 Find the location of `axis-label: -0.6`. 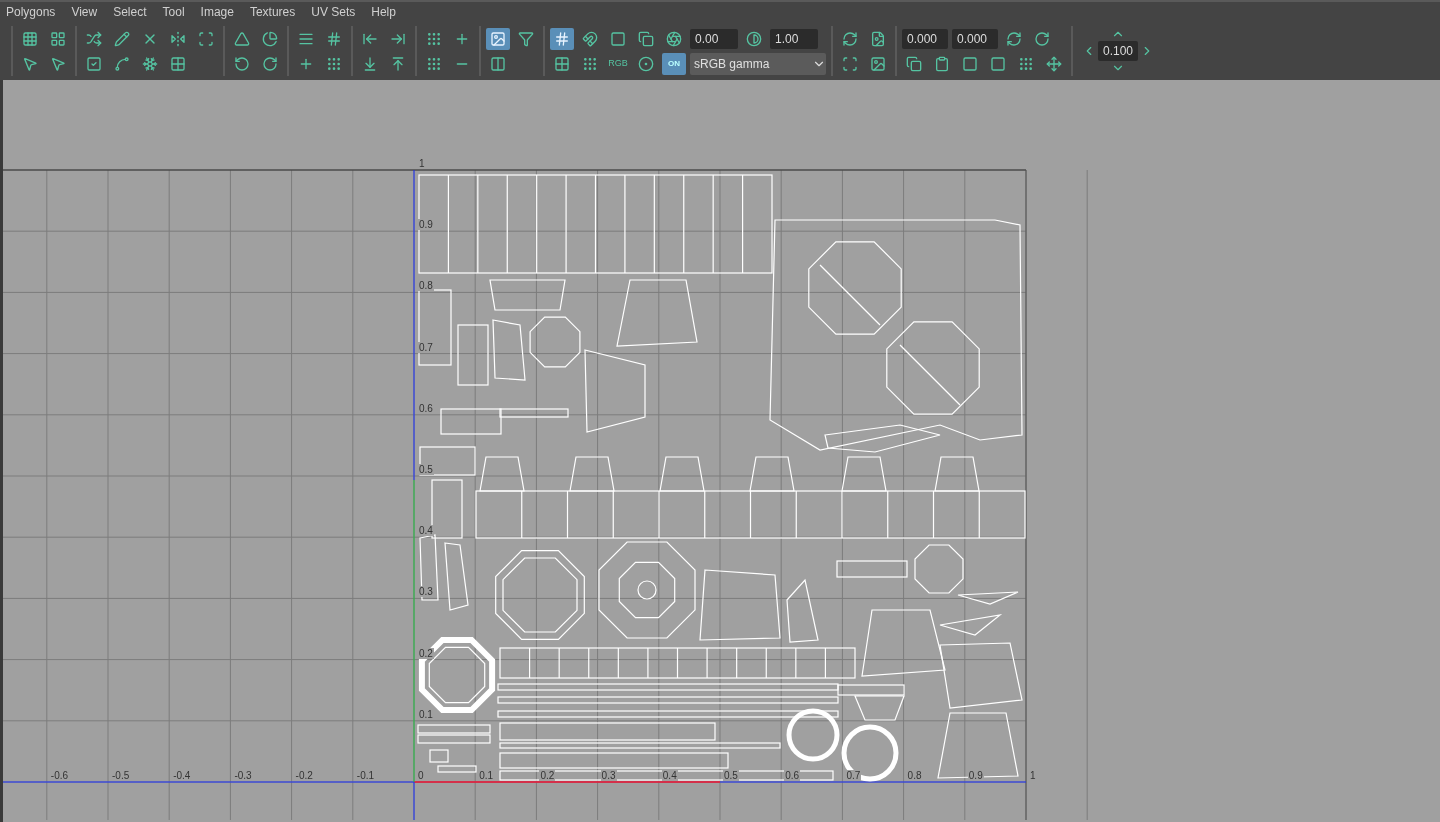

axis-label: -0.6 is located at coordinates (59, 775).